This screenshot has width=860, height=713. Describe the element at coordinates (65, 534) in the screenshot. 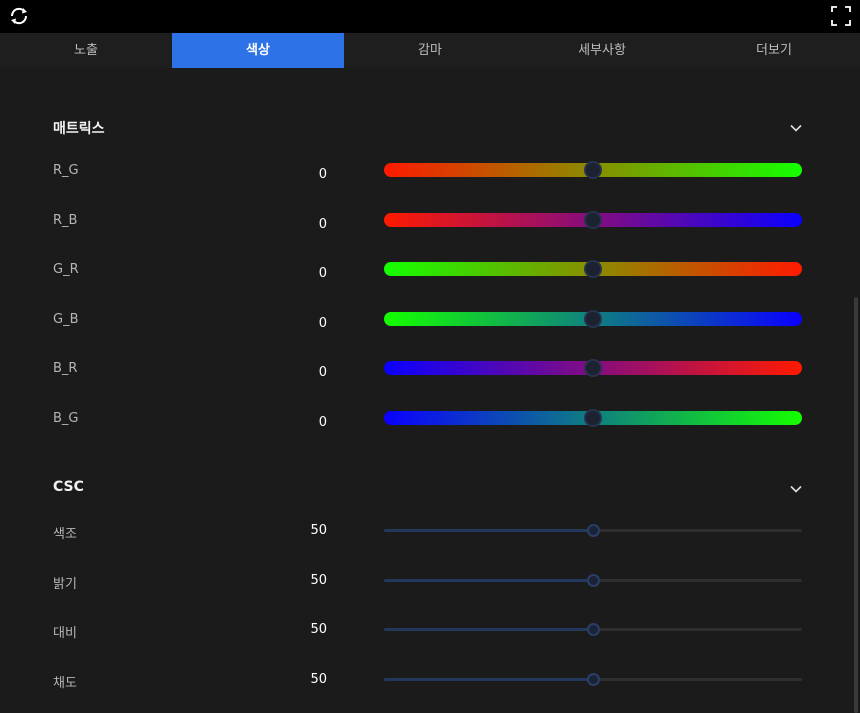

I see `csc-row-label: 색조` at that location.